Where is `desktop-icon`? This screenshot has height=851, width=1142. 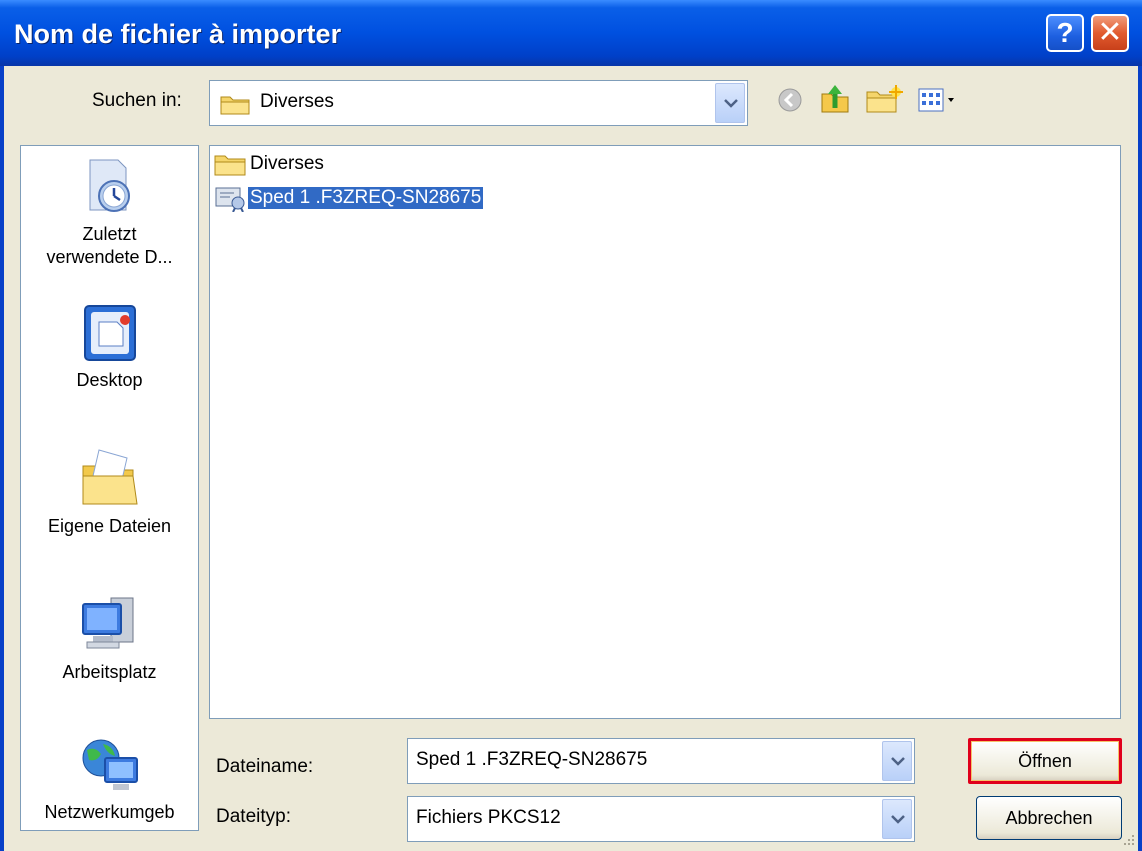 desktop-icon is located at coordinates (109, 333).